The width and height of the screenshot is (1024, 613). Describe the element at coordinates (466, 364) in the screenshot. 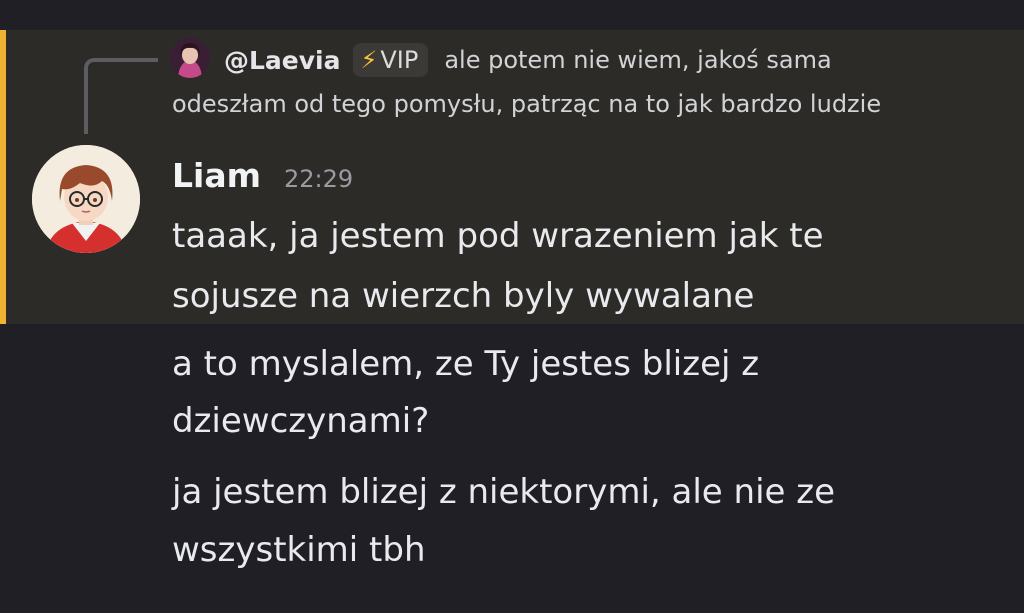

I see `followup-message-line: a to myslalem, ze Ty jestes blizej z` at that location.